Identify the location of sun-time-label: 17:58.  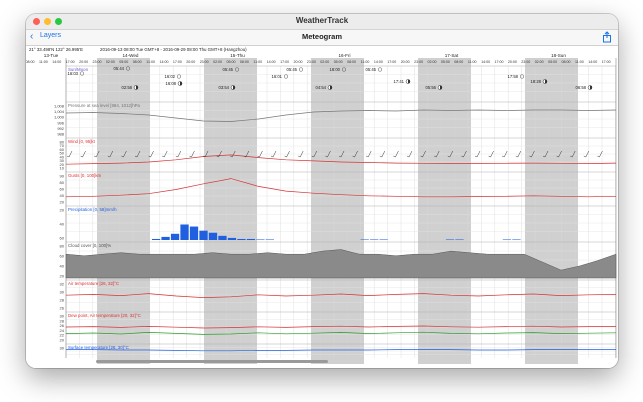
(513, 76).